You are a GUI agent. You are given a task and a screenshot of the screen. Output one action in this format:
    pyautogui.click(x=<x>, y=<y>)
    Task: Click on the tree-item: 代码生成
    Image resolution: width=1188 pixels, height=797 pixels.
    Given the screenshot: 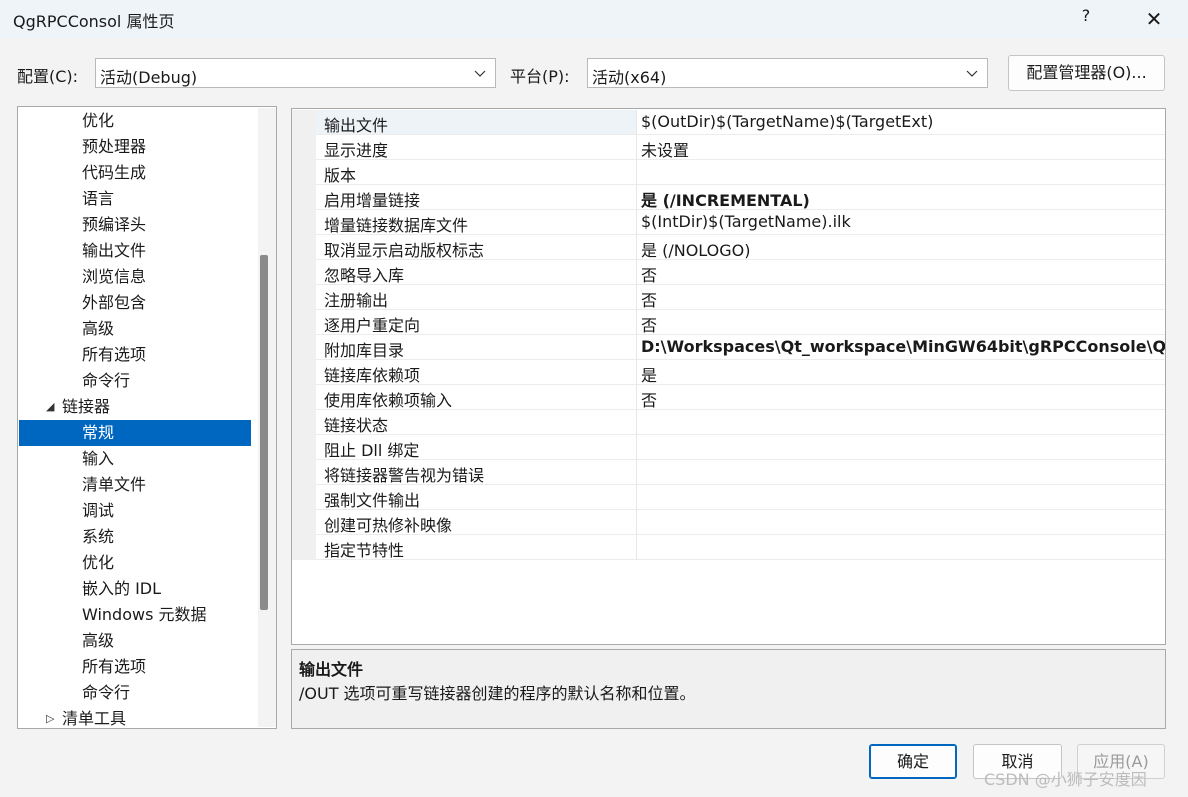 What is the action you would take?
    pyautogui.click(x=135, y=173)
    